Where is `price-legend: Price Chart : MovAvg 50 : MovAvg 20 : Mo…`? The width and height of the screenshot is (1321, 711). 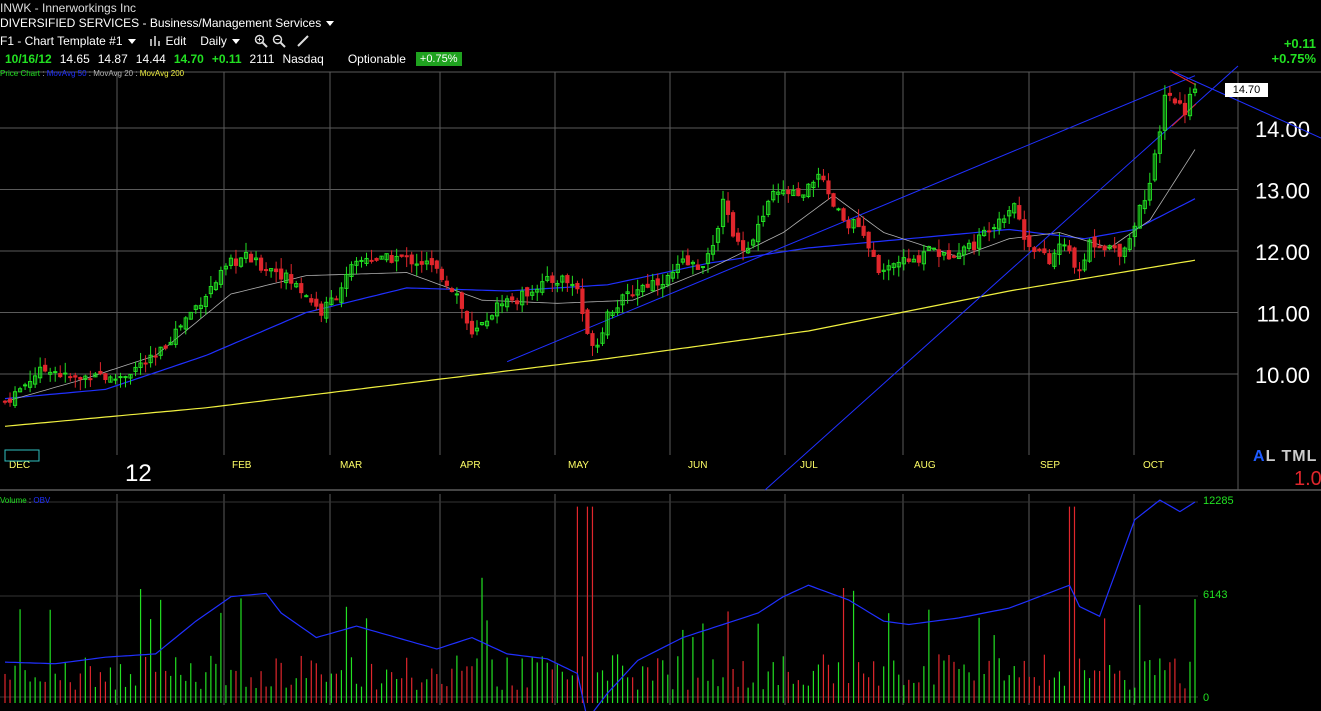 price-legend: Price Chart : MovAvg 50 : MovAvg 20 : Mo… is located at coordinates (92, 73).